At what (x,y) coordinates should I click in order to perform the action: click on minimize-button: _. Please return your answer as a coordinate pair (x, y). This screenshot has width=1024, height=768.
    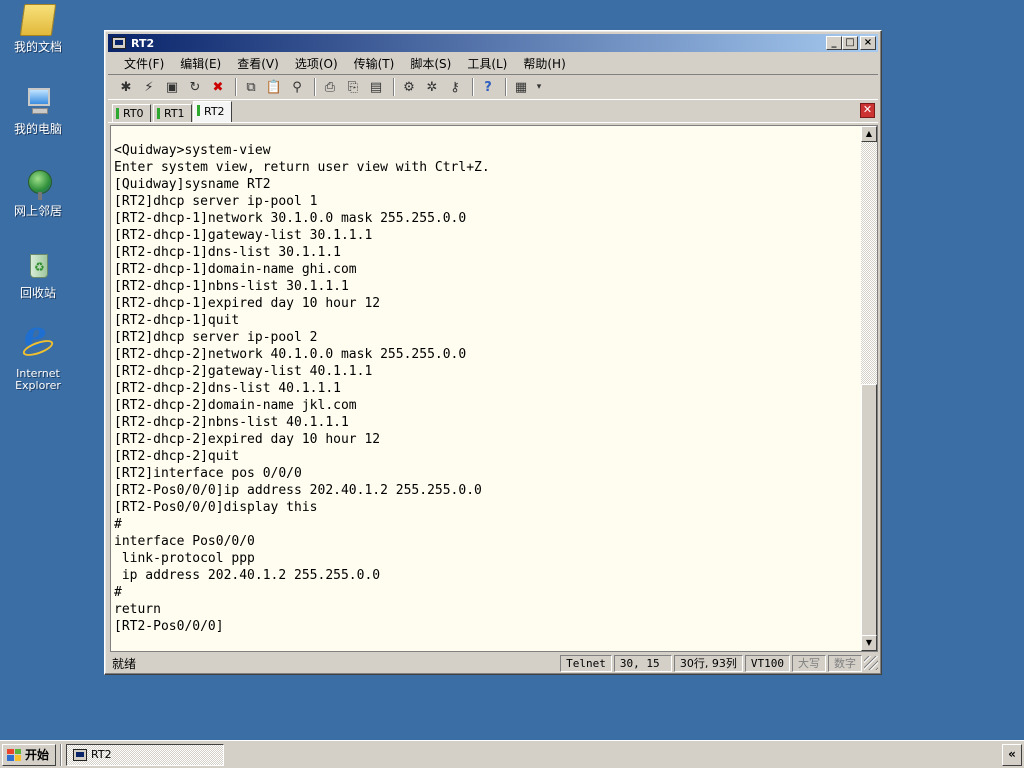
    Looking at the image, I should click on (834, 43).